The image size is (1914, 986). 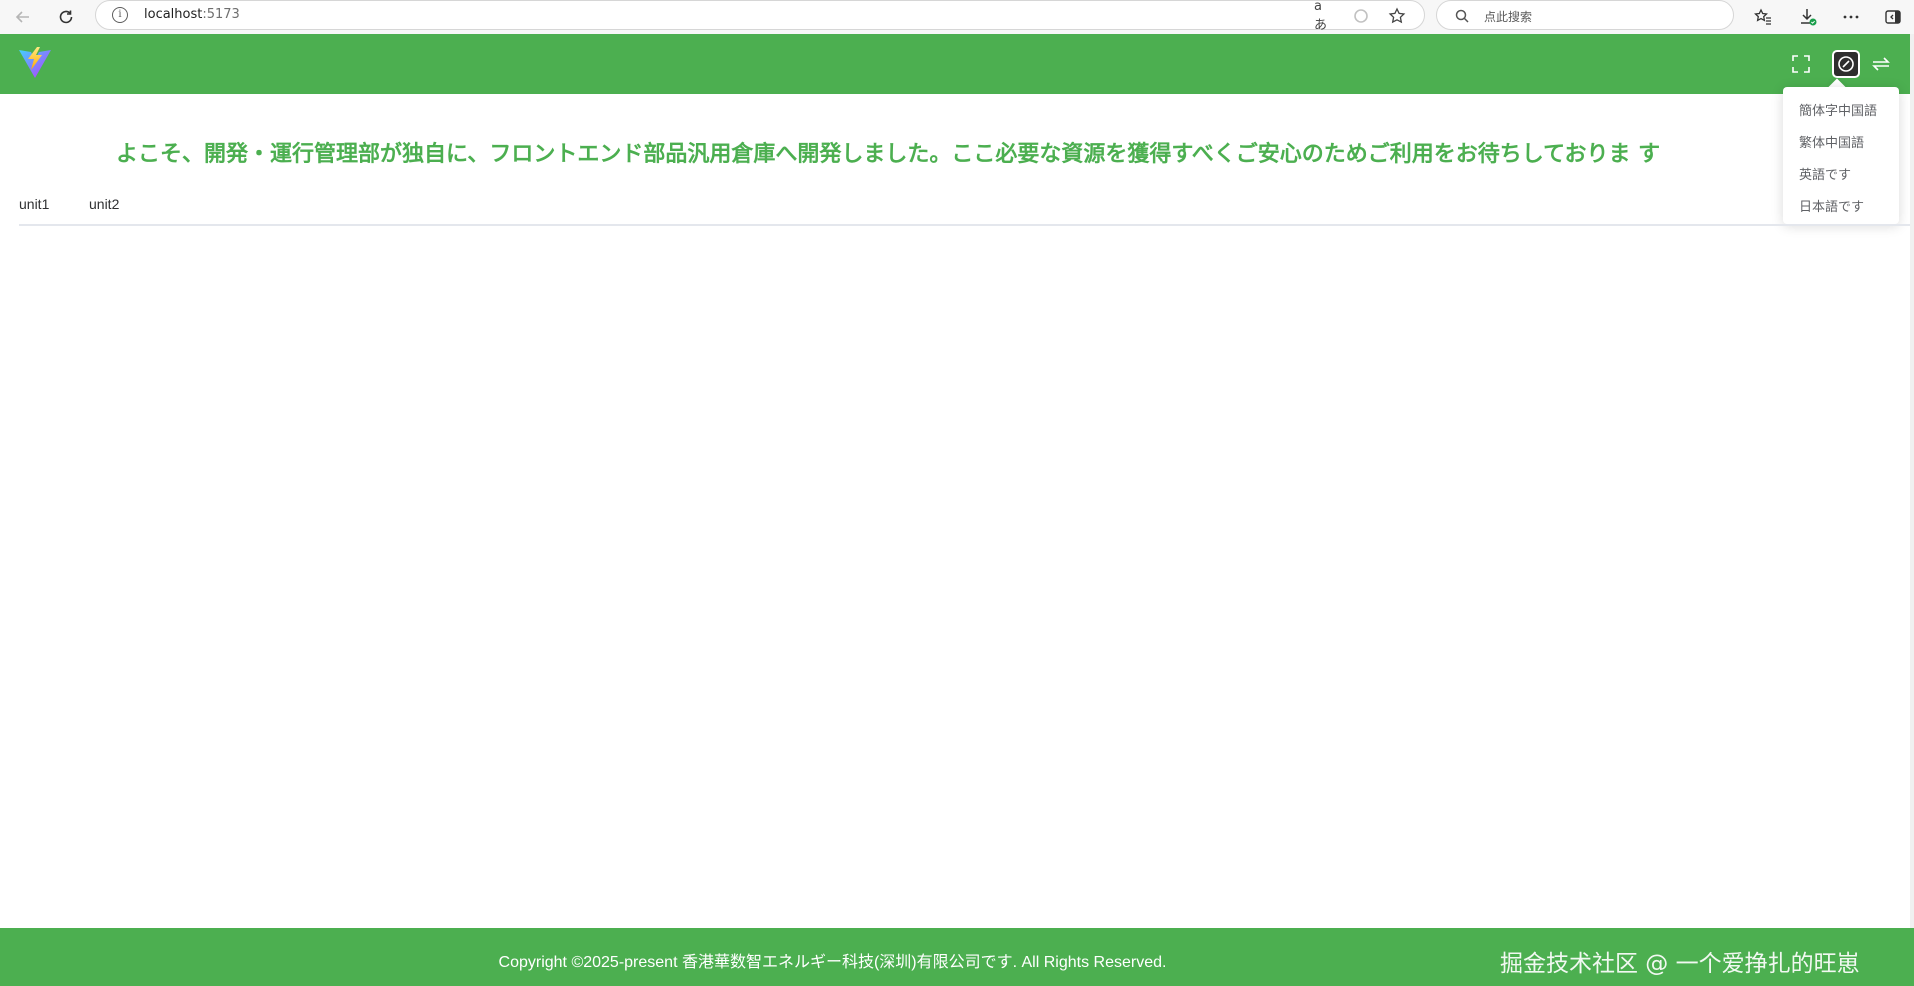 I want to click on reload-icon, so click(x=66, y=17).